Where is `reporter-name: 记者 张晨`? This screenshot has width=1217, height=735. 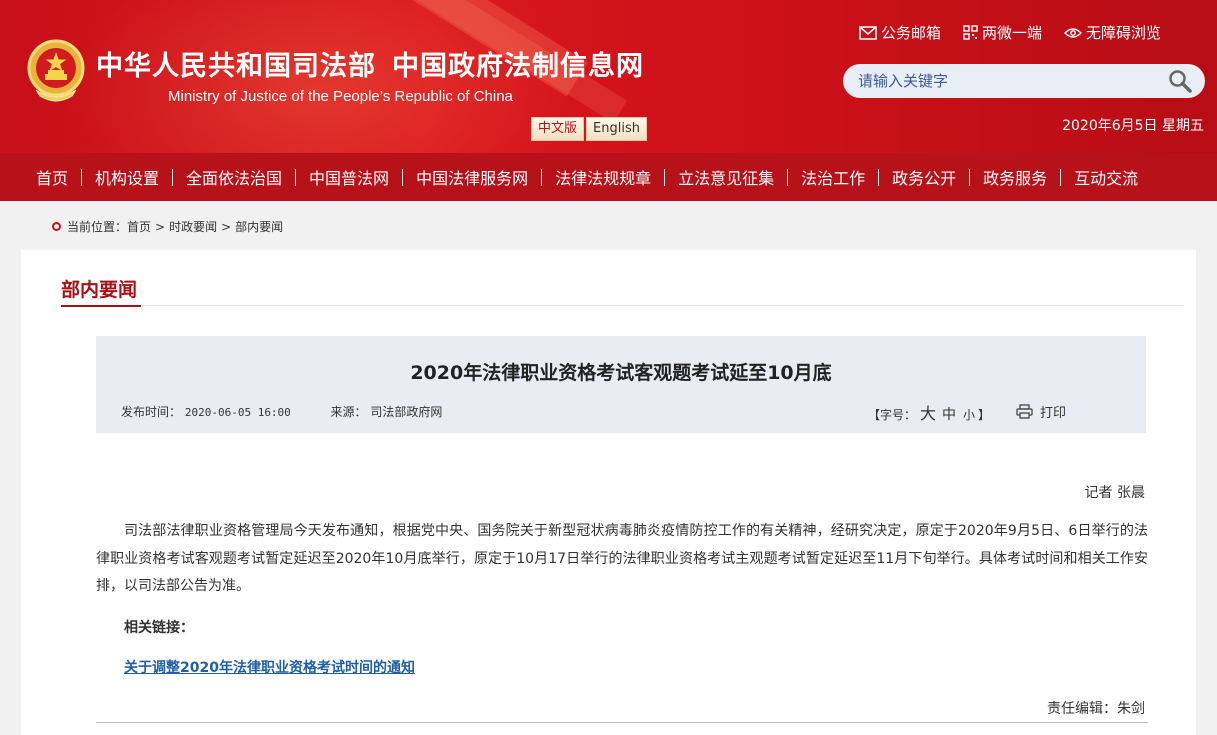 reporter-name: 记者 张晨 is located at coordinates (1114, 493).